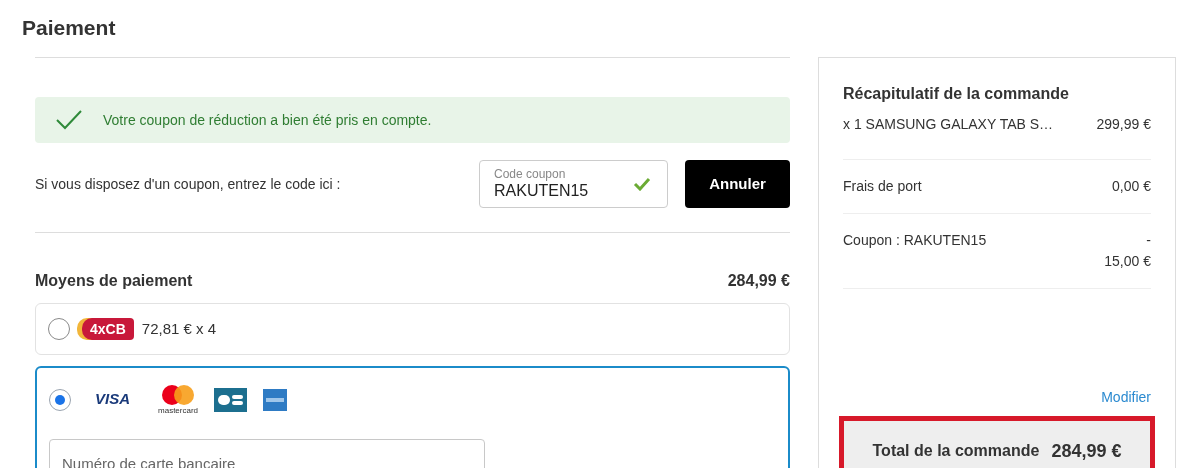 The height and width of the screenshot is (468, 1200). I want to click on payment-option: 4xCB 72,81 € x 4, so click(412, 329).